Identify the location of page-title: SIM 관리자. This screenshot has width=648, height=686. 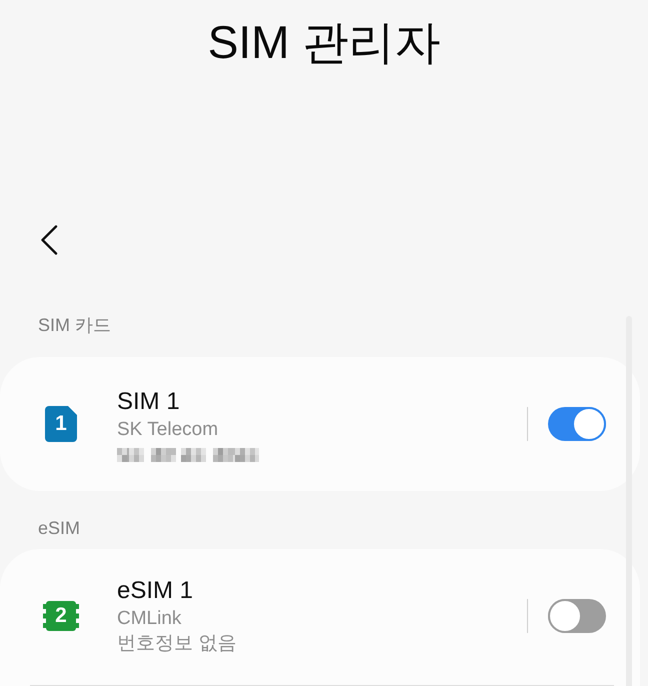
(324, 42).